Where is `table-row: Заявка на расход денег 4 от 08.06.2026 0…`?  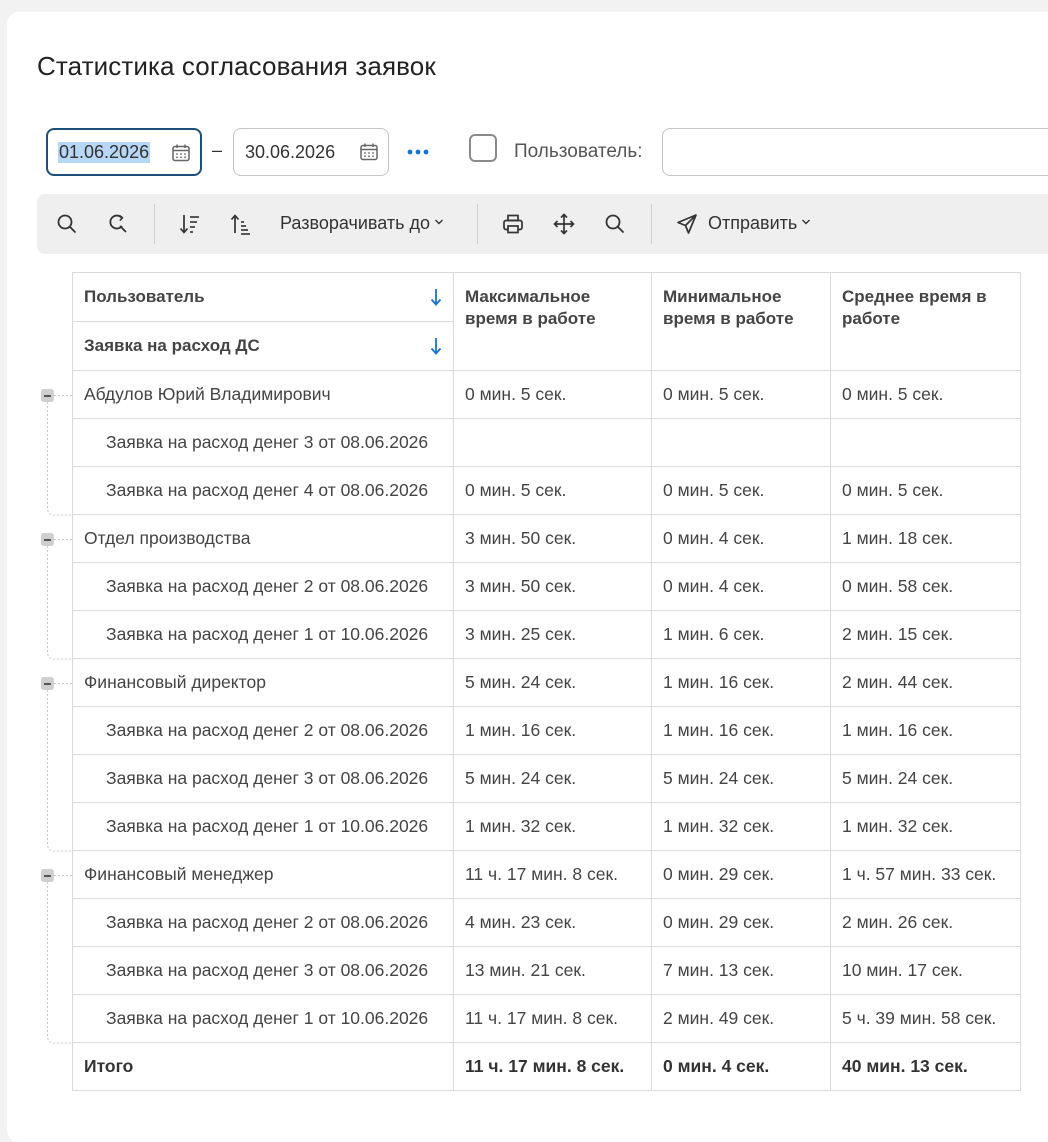 table-row: Заявка на расход денег 4 от 08.06.2026 0… is located at coordinates (546, 490).